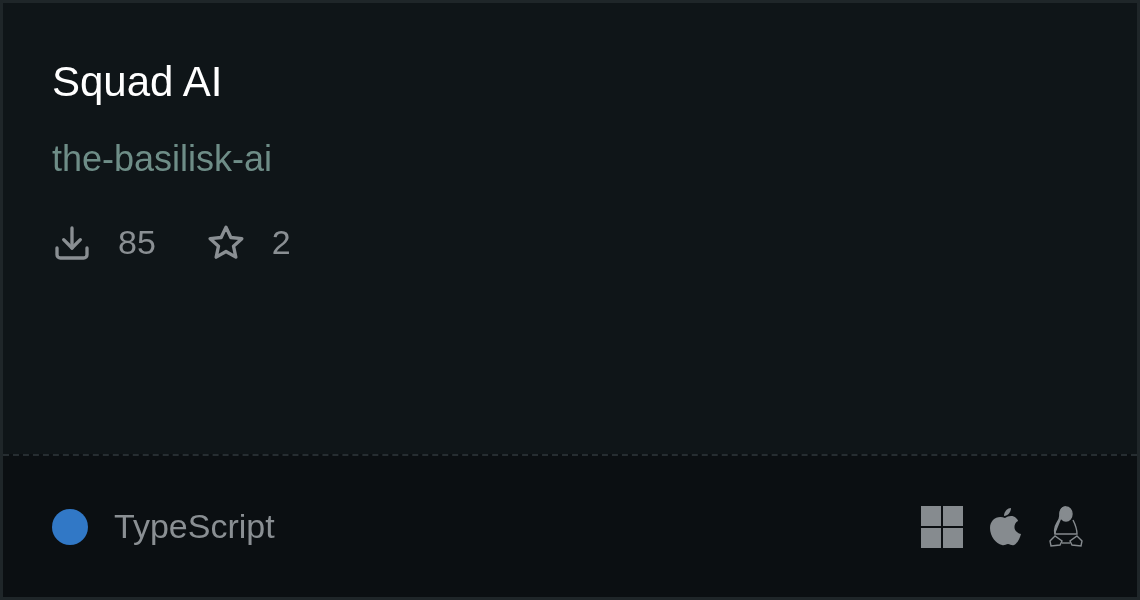 The height and width of the screenshot is (600, 1140). Describe the element at coordinates (570, 159) in the screenshot. I see `author-link: the-basilisk-ai` at that location.